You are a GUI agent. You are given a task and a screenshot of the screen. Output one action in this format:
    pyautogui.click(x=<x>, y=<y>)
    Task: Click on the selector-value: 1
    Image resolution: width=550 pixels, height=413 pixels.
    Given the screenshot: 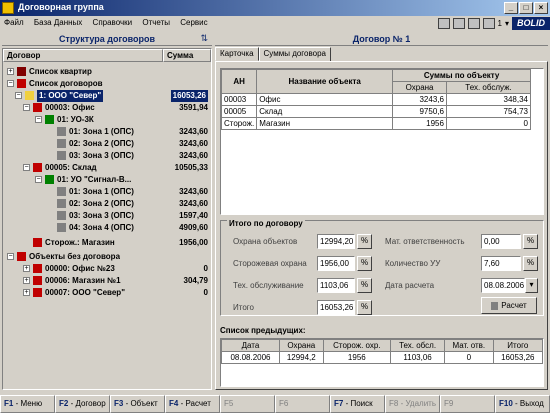 What is the action you would take?
    pyautogui.click(x=500, y=23)
    